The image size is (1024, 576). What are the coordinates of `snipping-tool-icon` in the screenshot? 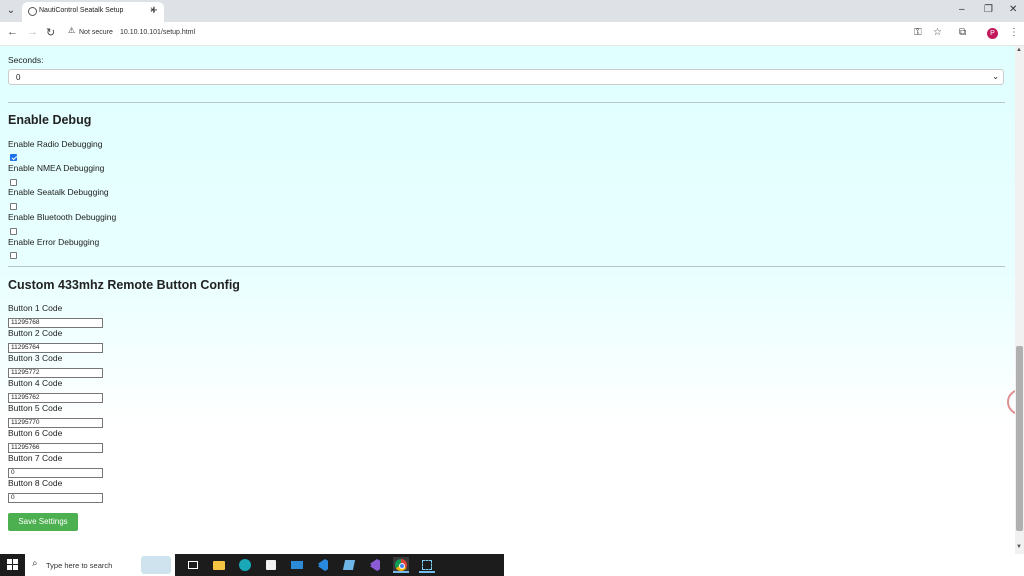 It's located at (427, 565).